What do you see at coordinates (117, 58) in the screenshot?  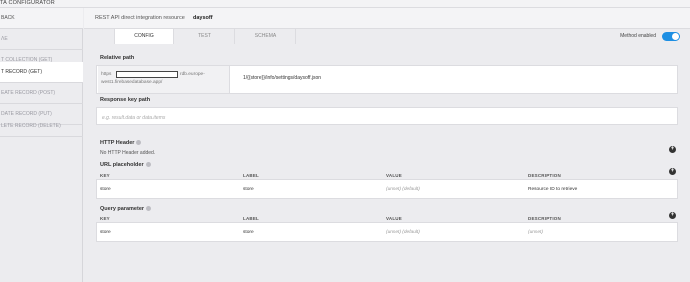 I see `relative-path-label: Relative path` at bounding box center [117, 58].